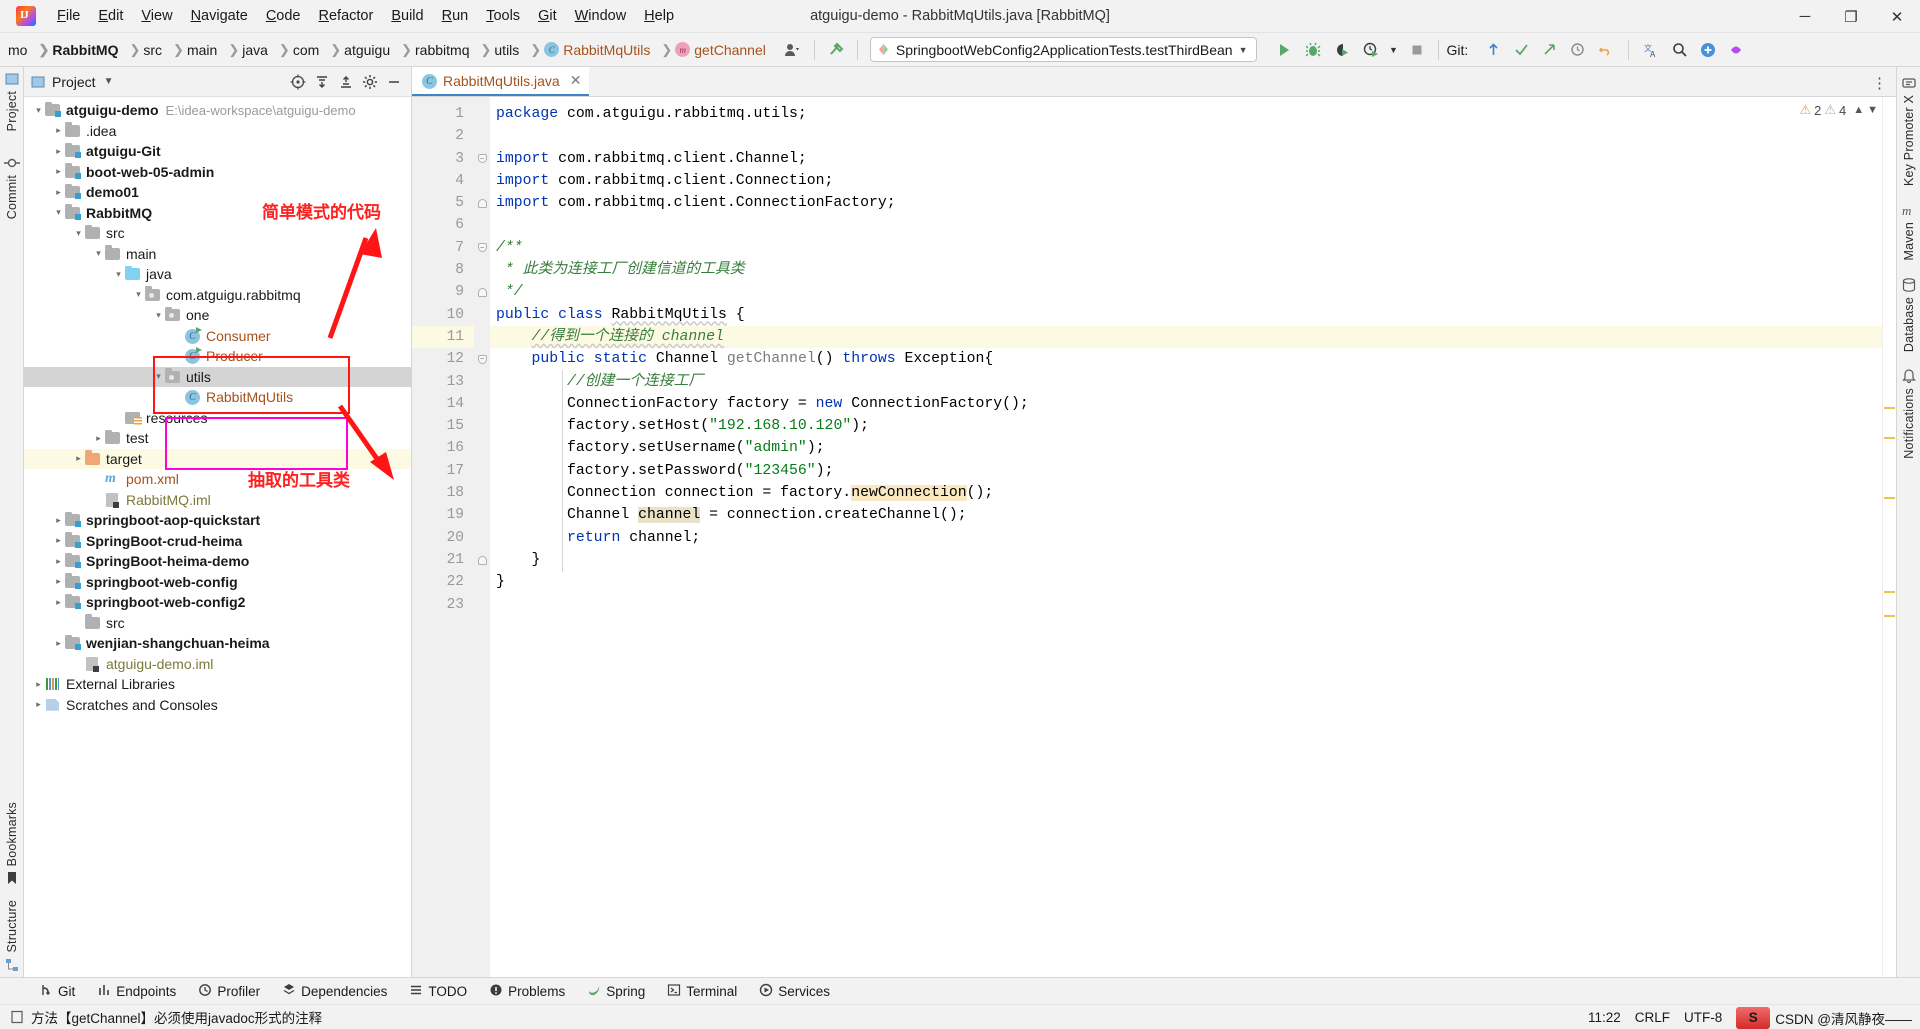 This screenshot has width=1920, height=1029. What do you see at coordinates (576, 80) in the screenshot?
I see `close-icon: ✕` at bounding box center [576, 80].